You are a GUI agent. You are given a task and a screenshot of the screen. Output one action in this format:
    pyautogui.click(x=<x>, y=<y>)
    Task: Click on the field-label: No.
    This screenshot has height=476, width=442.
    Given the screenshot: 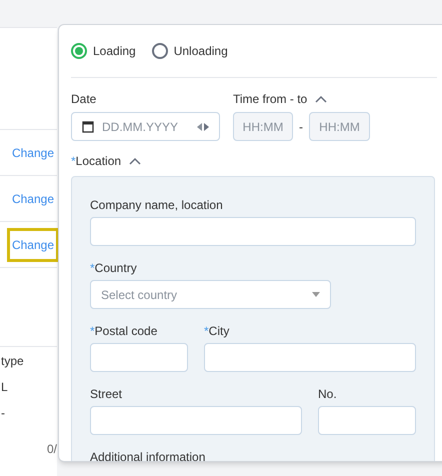 What is the action you would take?
    pyautogui.click(x=328, y=394)
    